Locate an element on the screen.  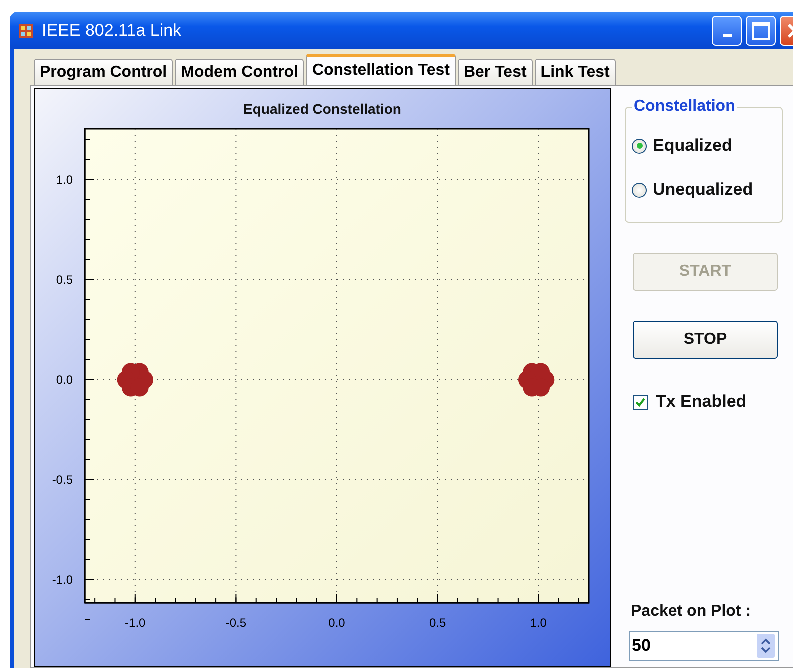
radio-option: Unequalized is located at coordinates (705, 190).